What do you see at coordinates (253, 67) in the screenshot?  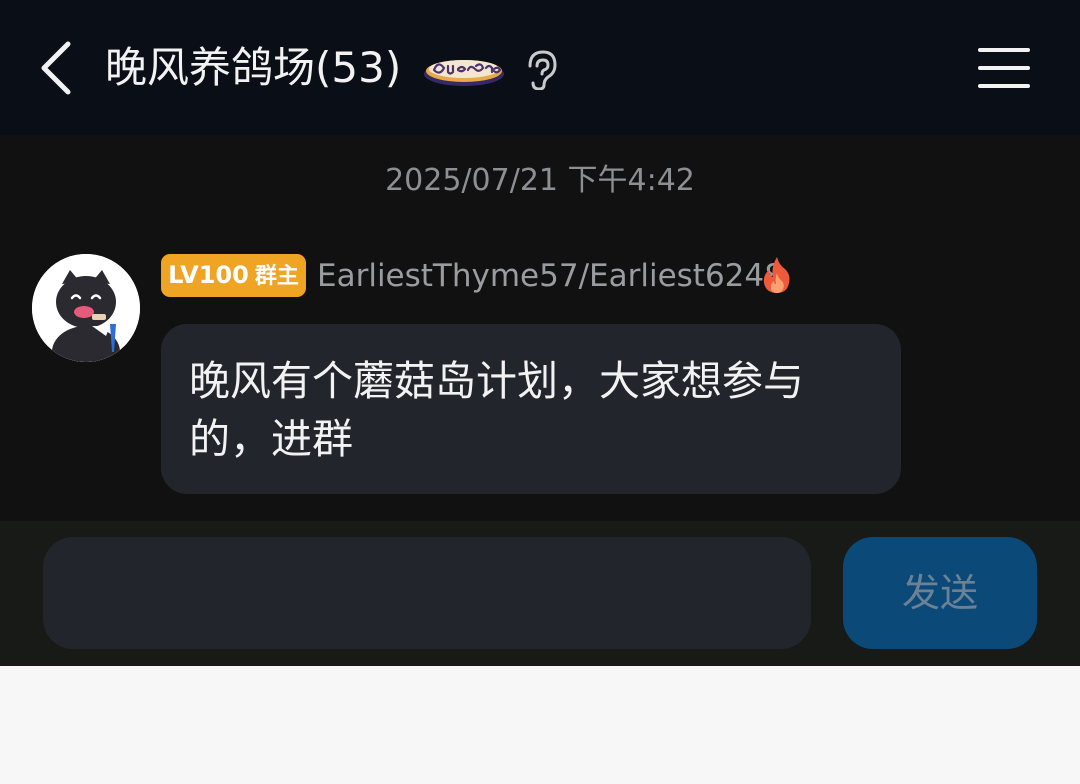 I see `group-title: 晚风养鸽场(53)` at bounding box center [253, 67].